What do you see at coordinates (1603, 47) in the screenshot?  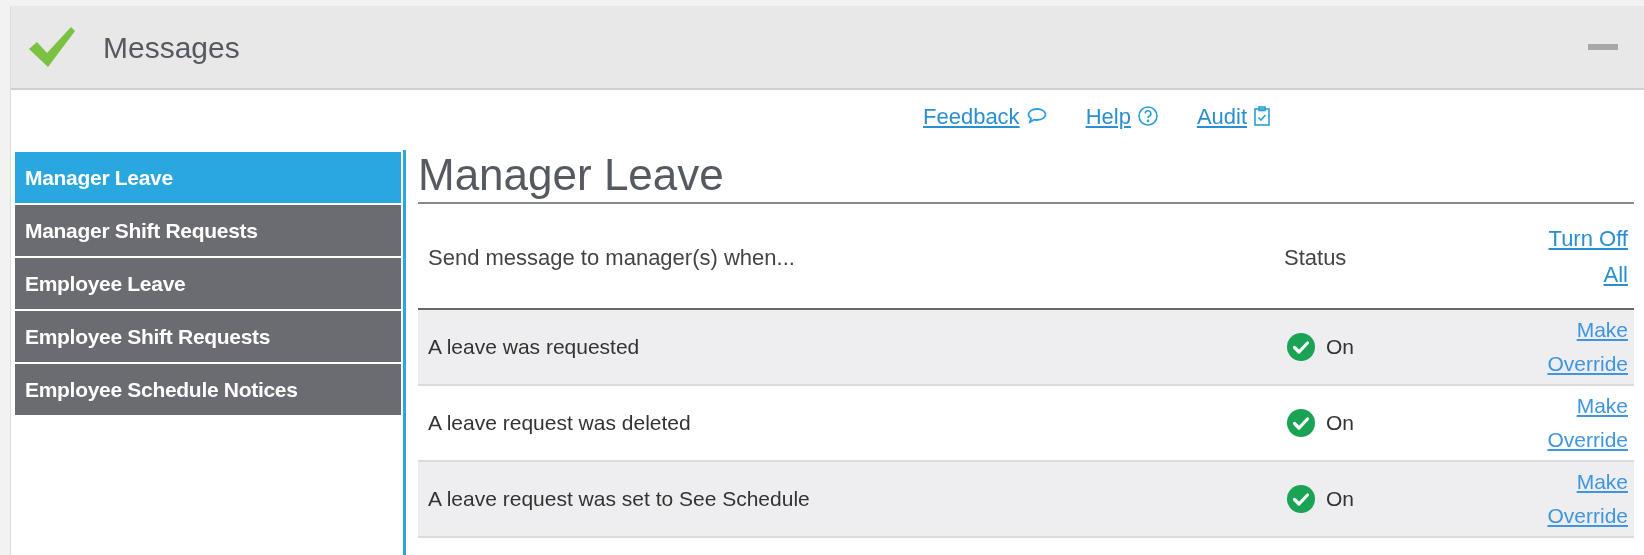 I see `minimize-button` at bounding box center [1603, 47].